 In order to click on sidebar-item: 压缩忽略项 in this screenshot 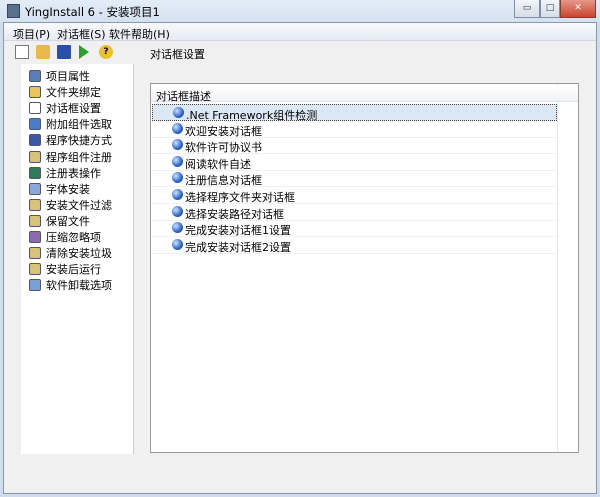, I will do `click(65, 237)`.